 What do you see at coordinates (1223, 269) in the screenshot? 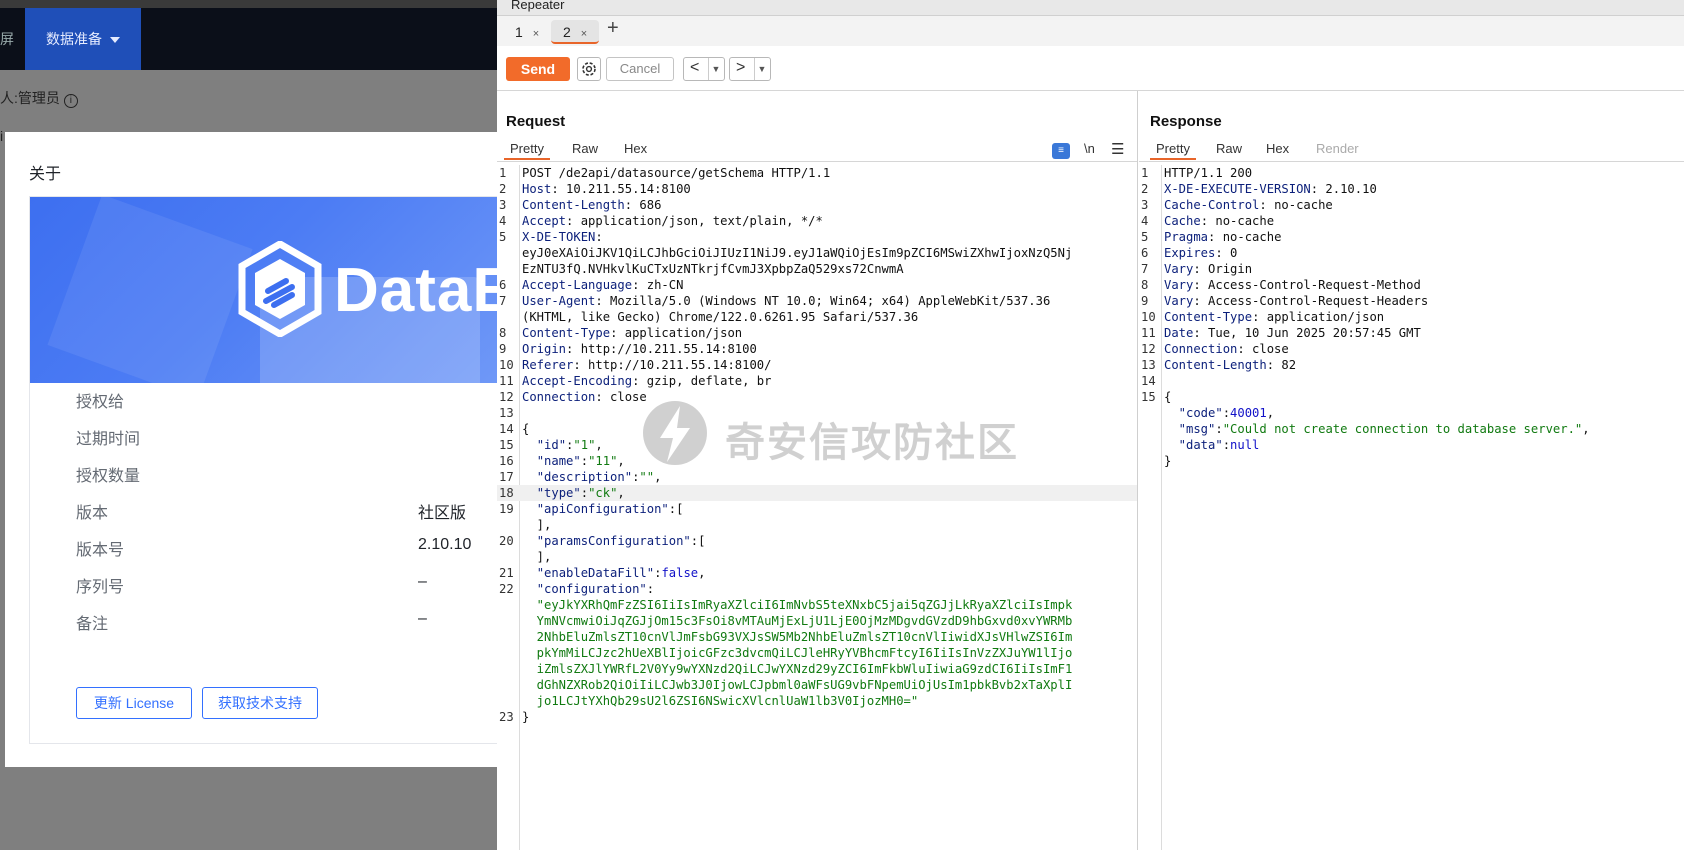
I see `code-text: : Origin` at bounding box center [1223, 269].